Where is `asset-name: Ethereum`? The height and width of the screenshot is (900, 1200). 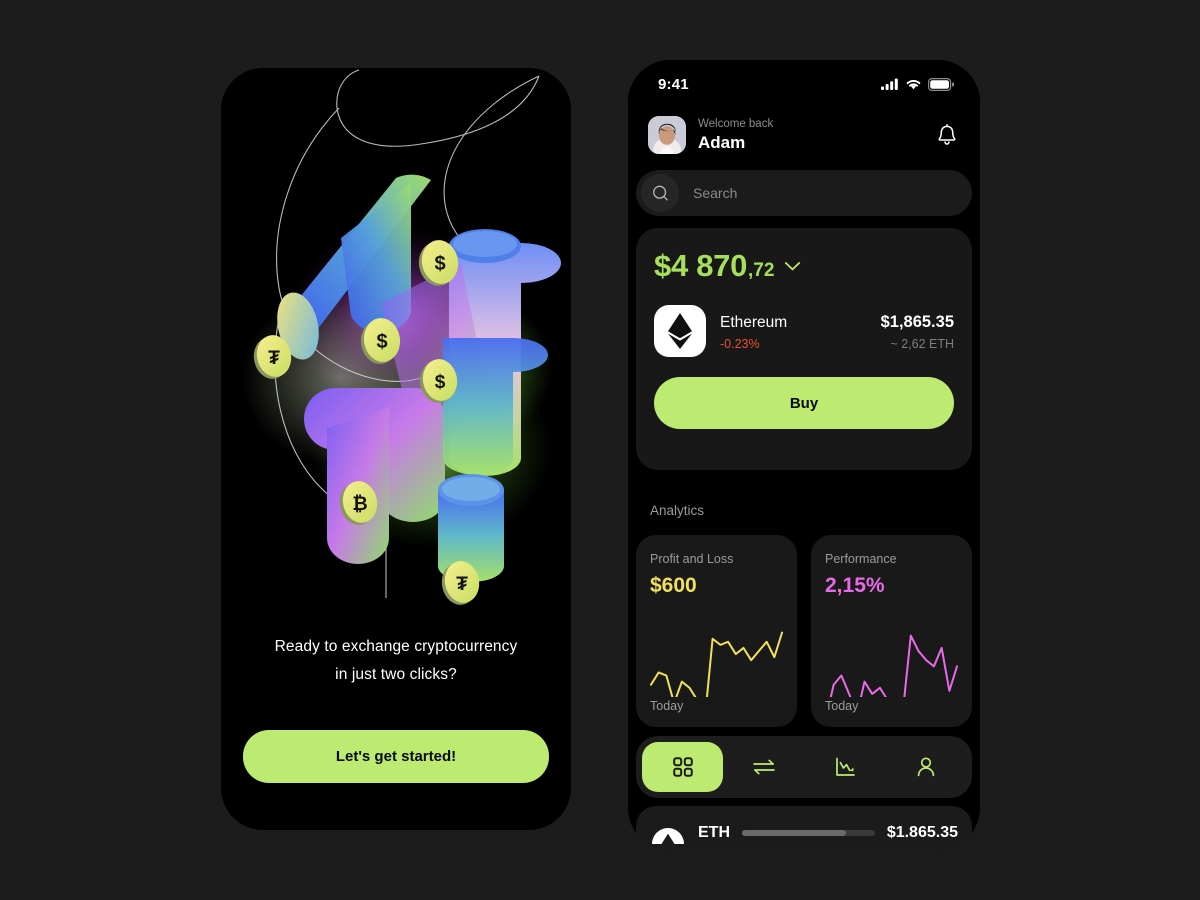 asset-name: Ethereum is located at coordinates (754, 322).